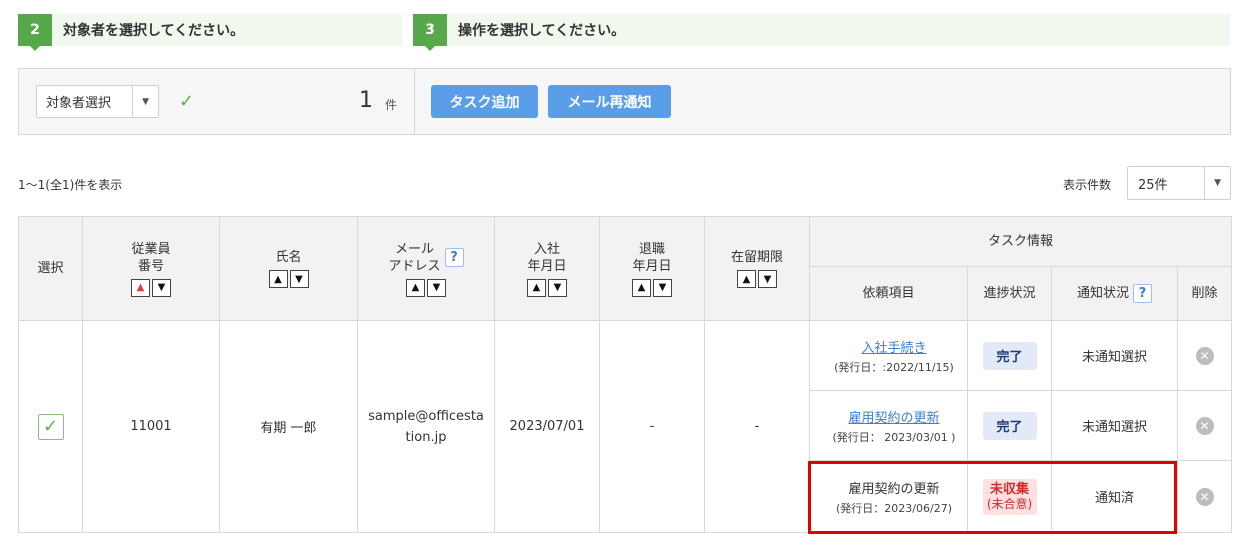  What do you see at coordinates (35, 32) in the screenshot?
I see `step-number-badge: 2` at bounding box center [35, 32].